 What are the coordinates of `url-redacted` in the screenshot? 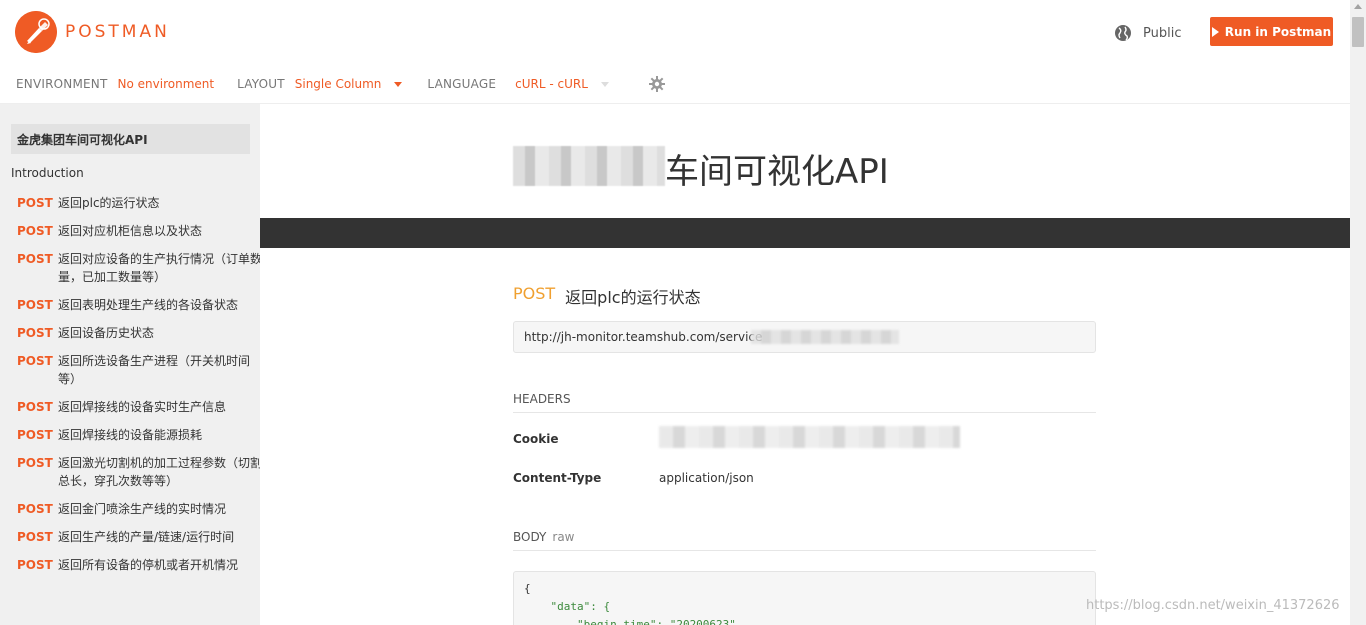 It's located at (825, 337).